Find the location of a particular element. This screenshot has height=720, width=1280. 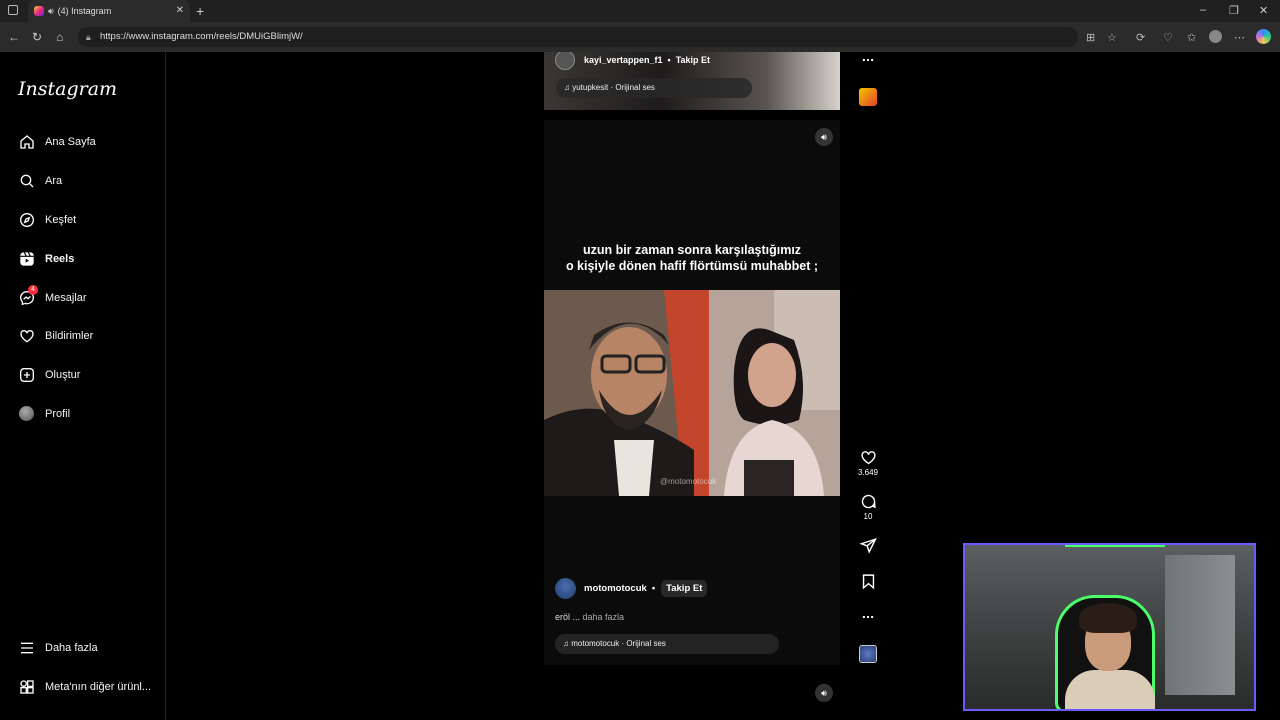

messenger-icon: 4 is located at coordinates (28, 295).